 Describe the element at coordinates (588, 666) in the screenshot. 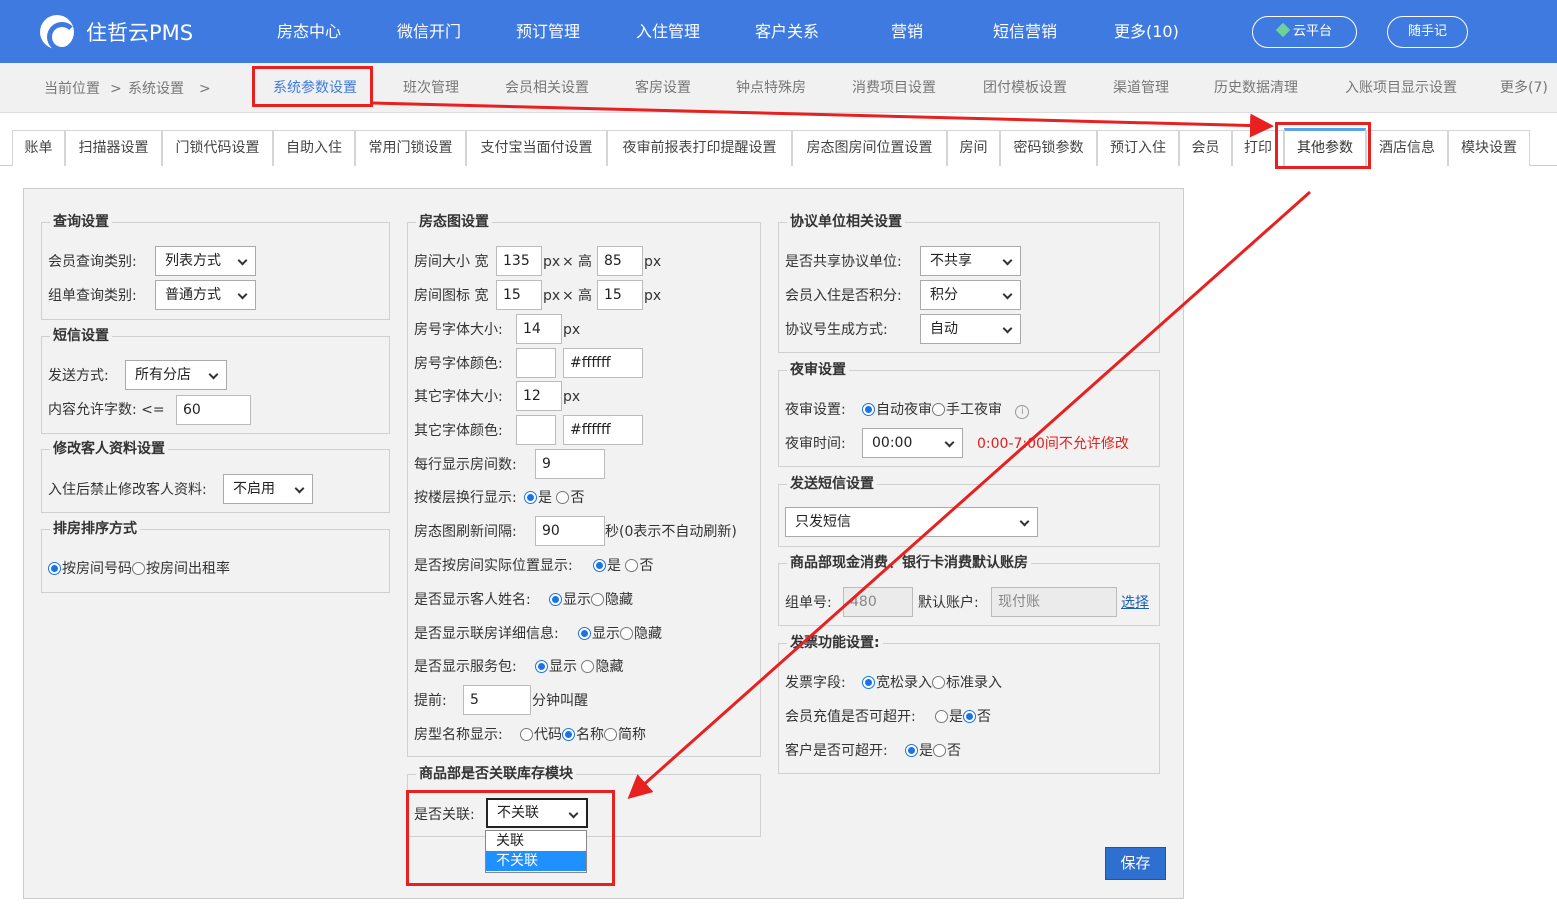

I see `package-hide-radio` at that location.